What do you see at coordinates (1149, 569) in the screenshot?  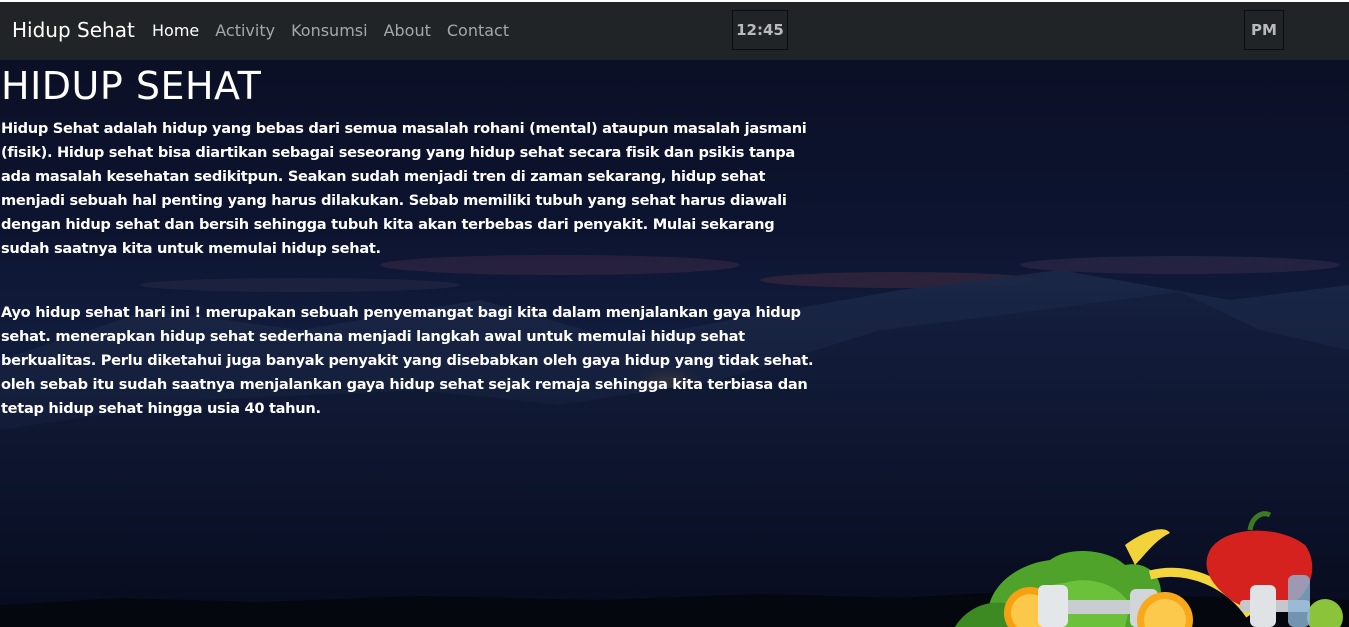 I see `healthy-food-illustration-icon` at bounding box center [1149, 569].